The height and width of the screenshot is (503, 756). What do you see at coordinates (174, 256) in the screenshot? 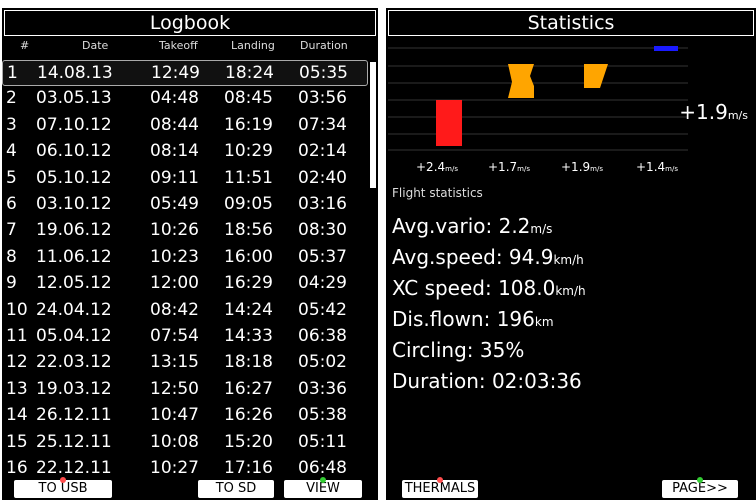
I see `cell-takeoff: 10:23` at bounding box center [174, 256].